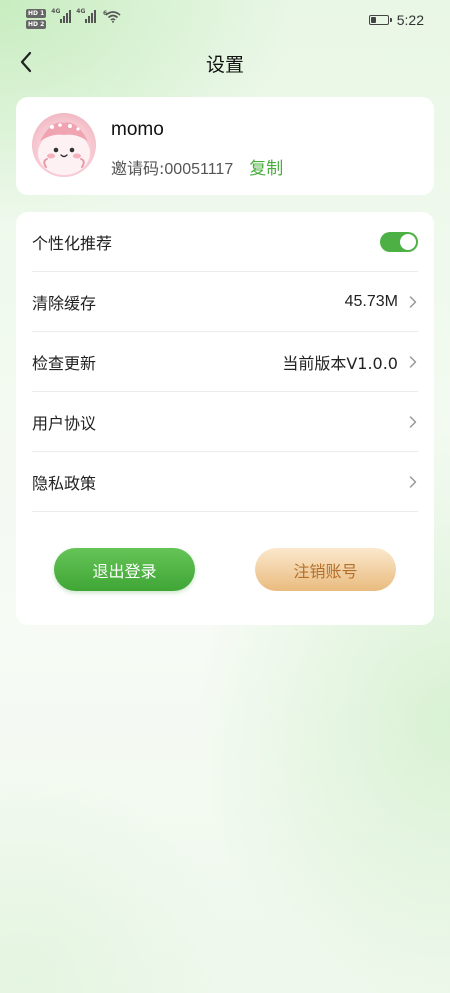 The height and width of the screenshot is (993, 450). What do you see at coordinates (225, 422) in the screenshot?
I see `setting-user-agreement: 用户协议` at bounding box center [225, 422].